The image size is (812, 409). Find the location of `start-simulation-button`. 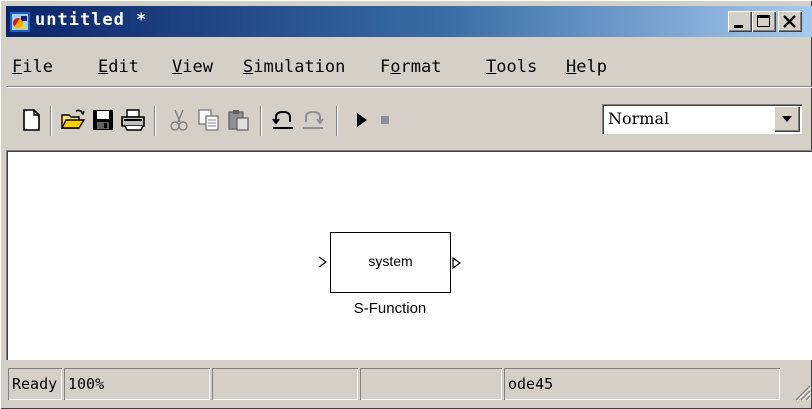

start-simulation-button is located at coordinates (361, 120).